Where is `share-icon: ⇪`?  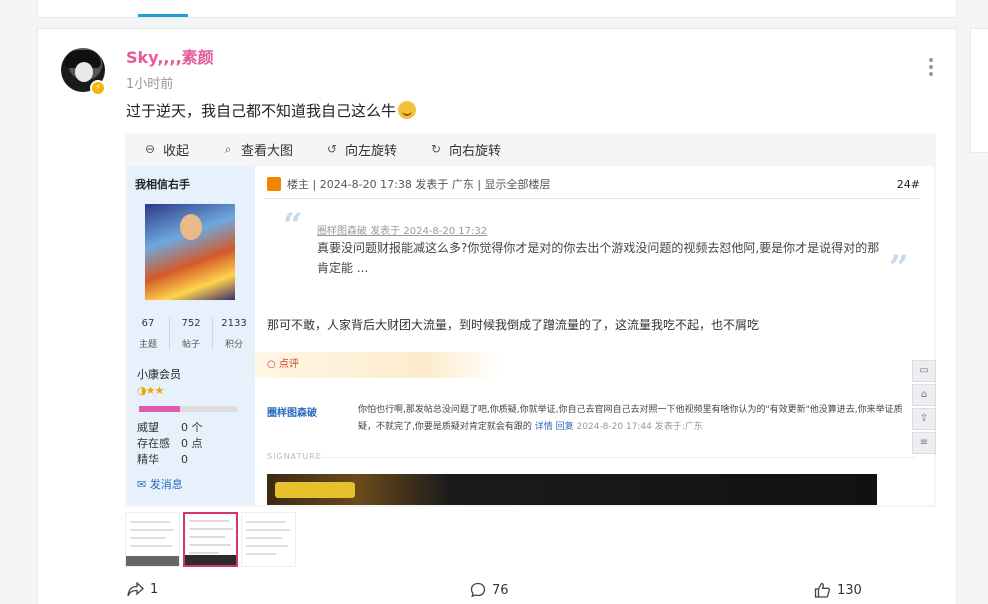 share-icon: ⇪ is located at coordinates (924, 419).